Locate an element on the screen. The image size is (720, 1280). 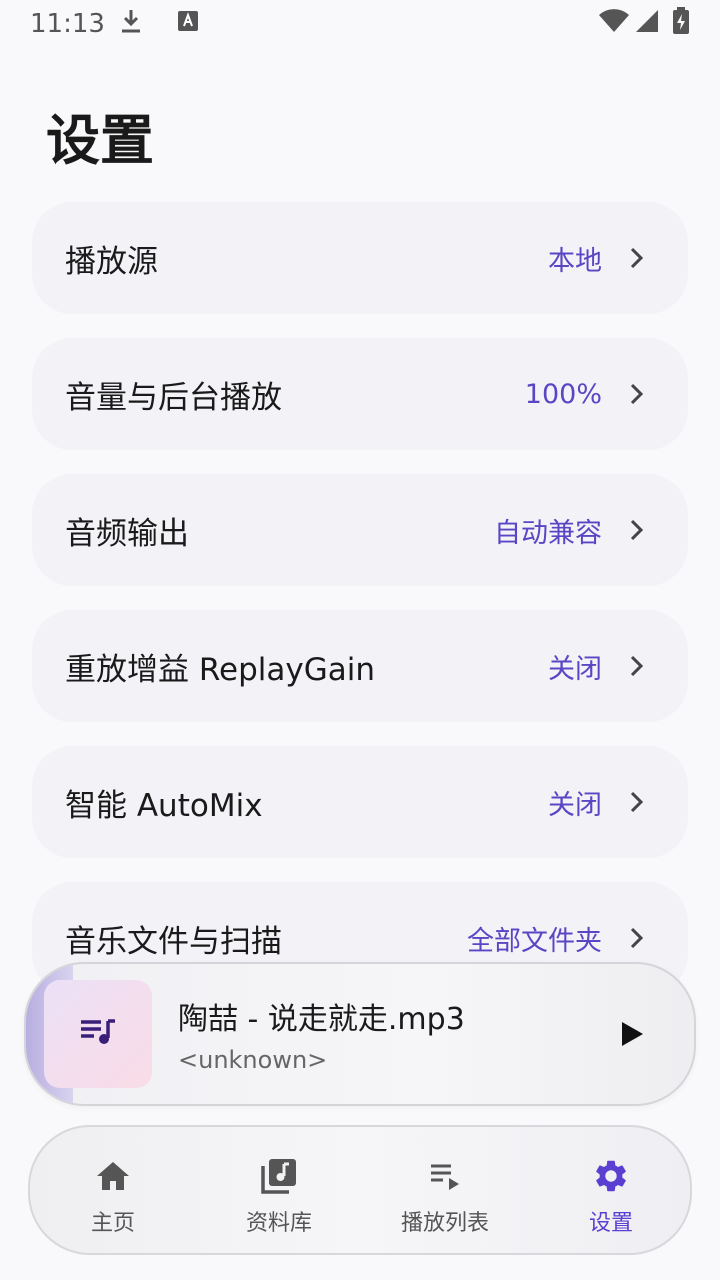
setting-label: 播放源 is located at coordinates (111, 261).